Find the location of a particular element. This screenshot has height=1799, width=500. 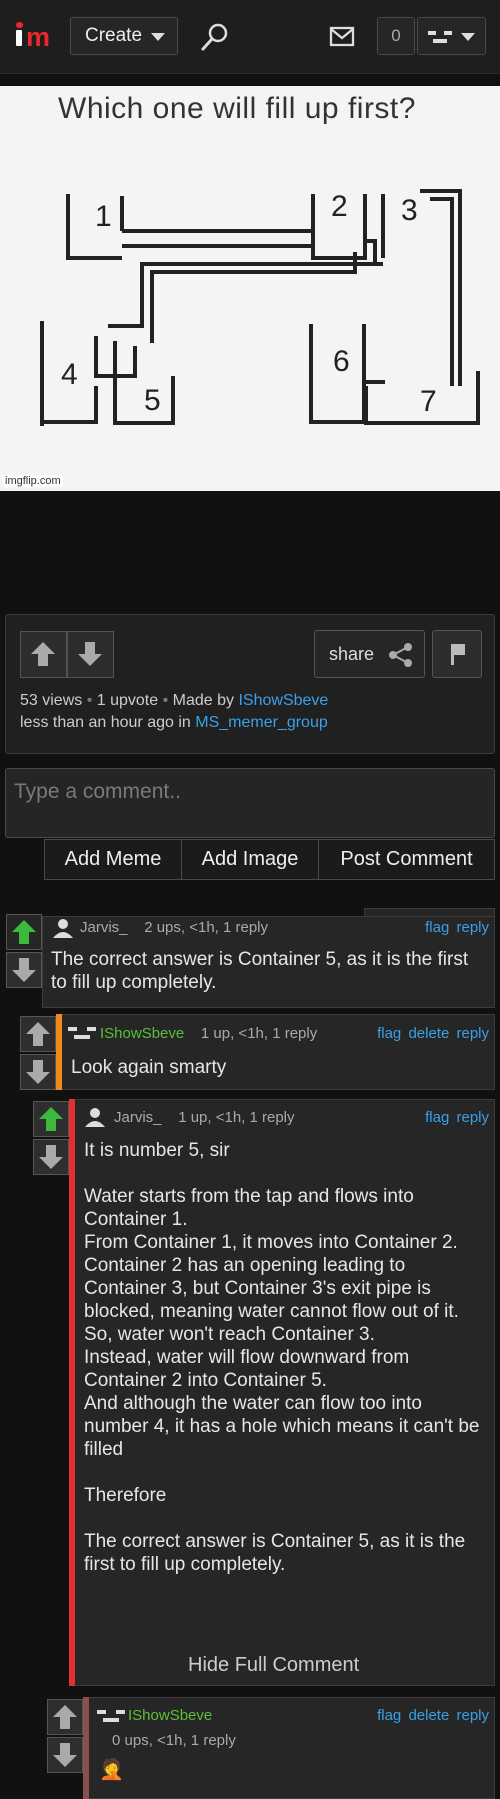

author-link: IShowSbeve is located at coordinates (283, 700).